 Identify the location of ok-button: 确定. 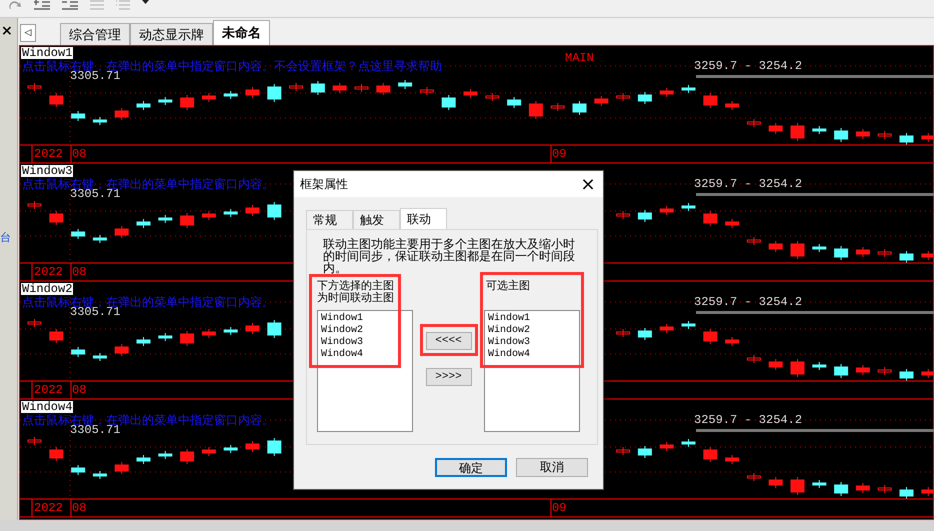
(471, 467).